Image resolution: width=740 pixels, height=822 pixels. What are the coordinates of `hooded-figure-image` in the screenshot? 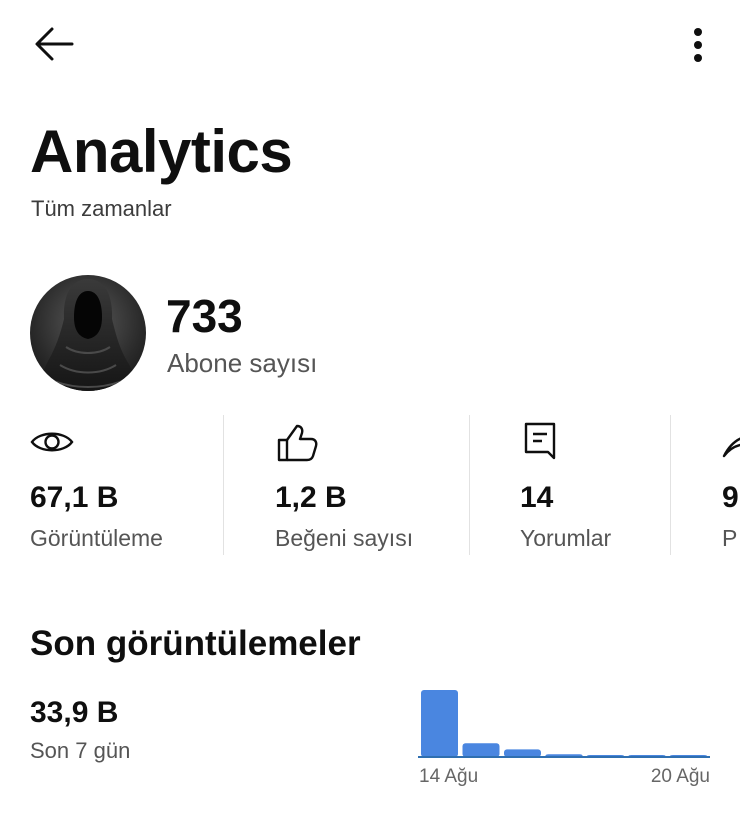 It's located at (88, 333).